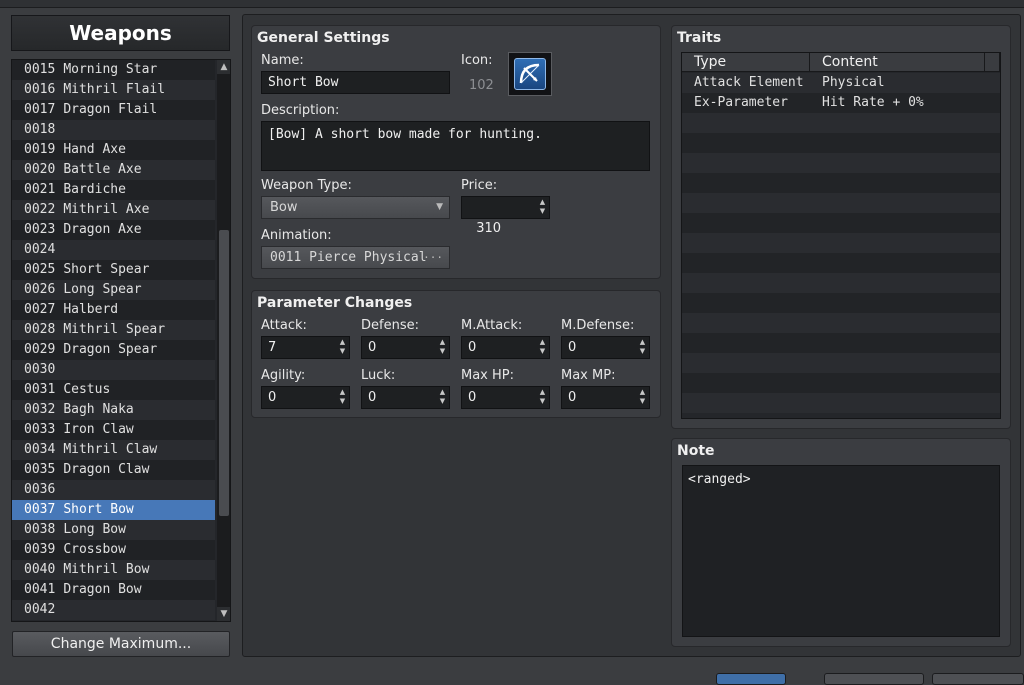 This screenshot has width=1024, height=685. What do you see at coordinates (284, 325) in the screenshot?
I see `param-label: Attack:` at bounding box center [284, 325].